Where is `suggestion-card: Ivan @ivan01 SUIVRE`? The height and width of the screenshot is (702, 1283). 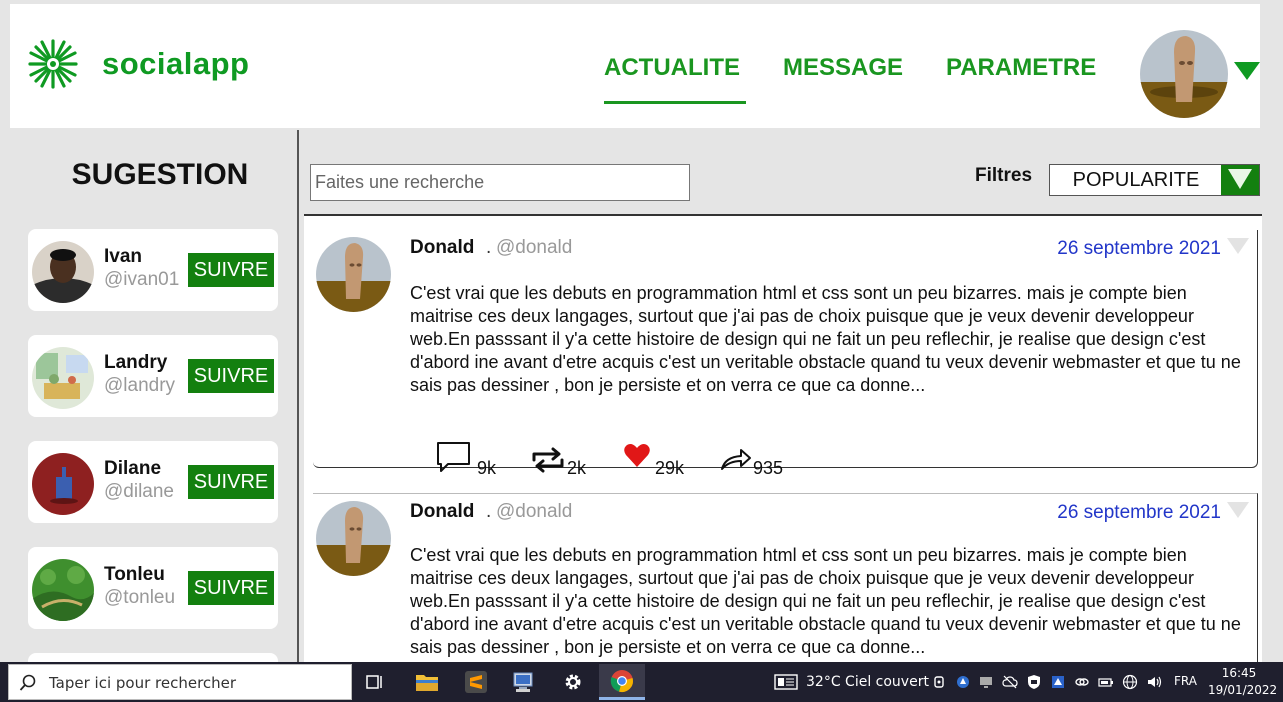 suggestion-card: Ivan @ivan01 SUIVRE is located at coordinates (153, 270).